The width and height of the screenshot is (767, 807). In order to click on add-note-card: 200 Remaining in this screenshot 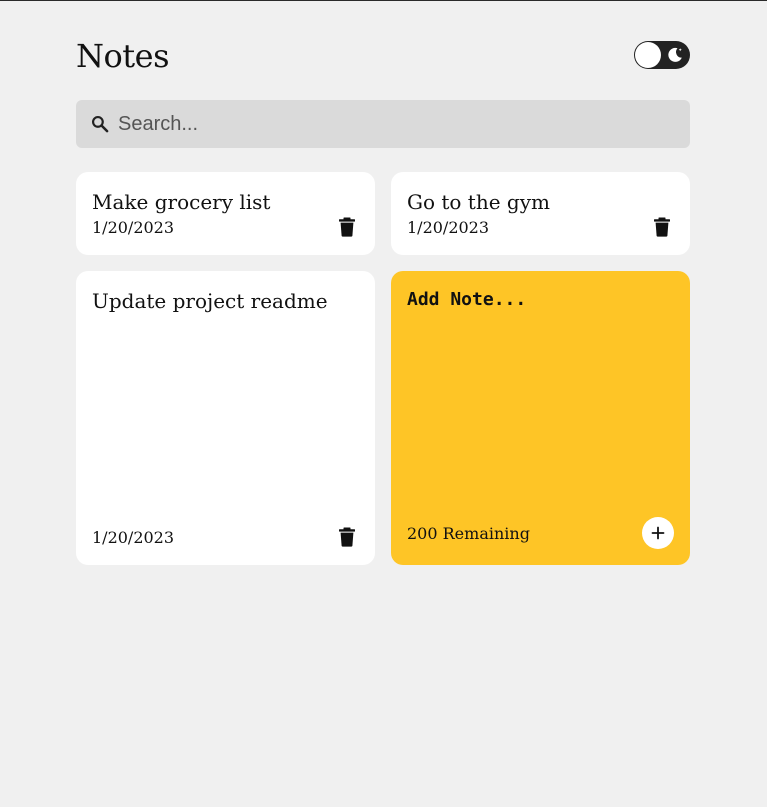, I will do `click(540, 418)`.